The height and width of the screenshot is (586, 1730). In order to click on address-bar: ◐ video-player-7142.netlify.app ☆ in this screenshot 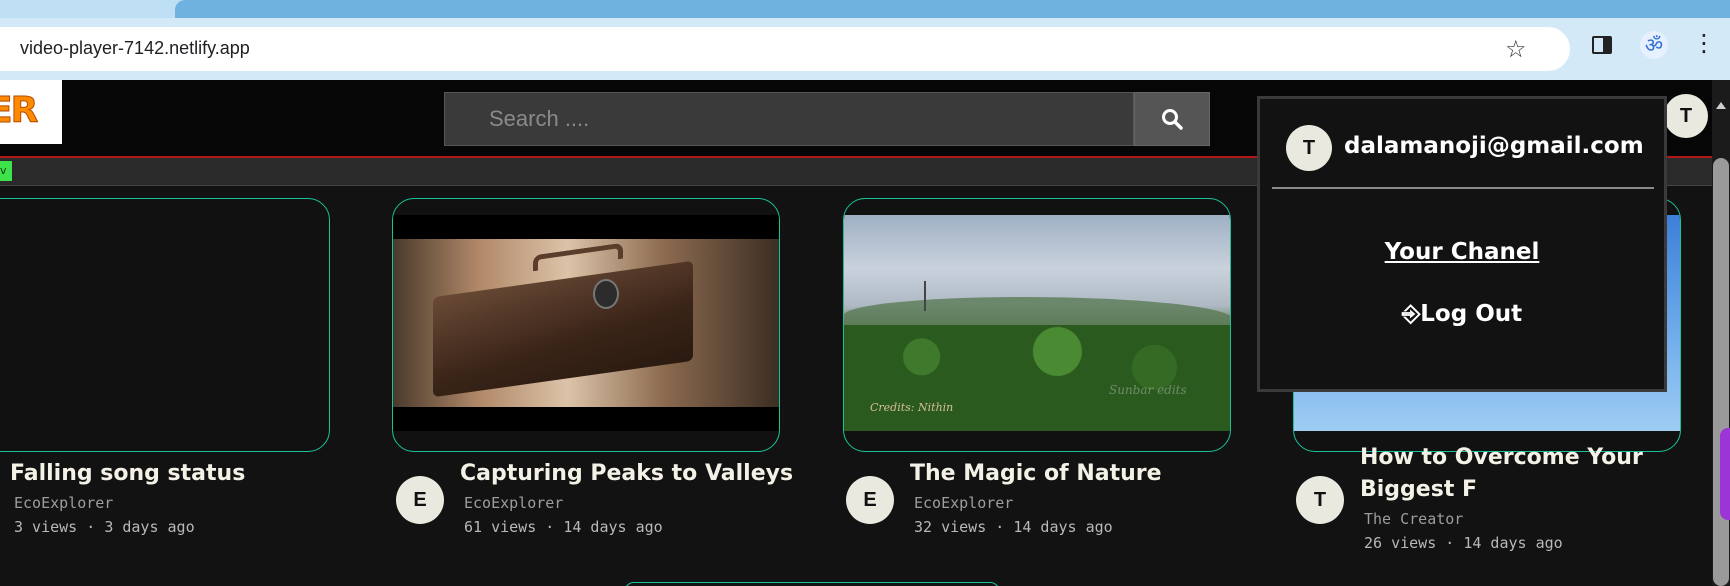, I will do `click(785, 49)`.